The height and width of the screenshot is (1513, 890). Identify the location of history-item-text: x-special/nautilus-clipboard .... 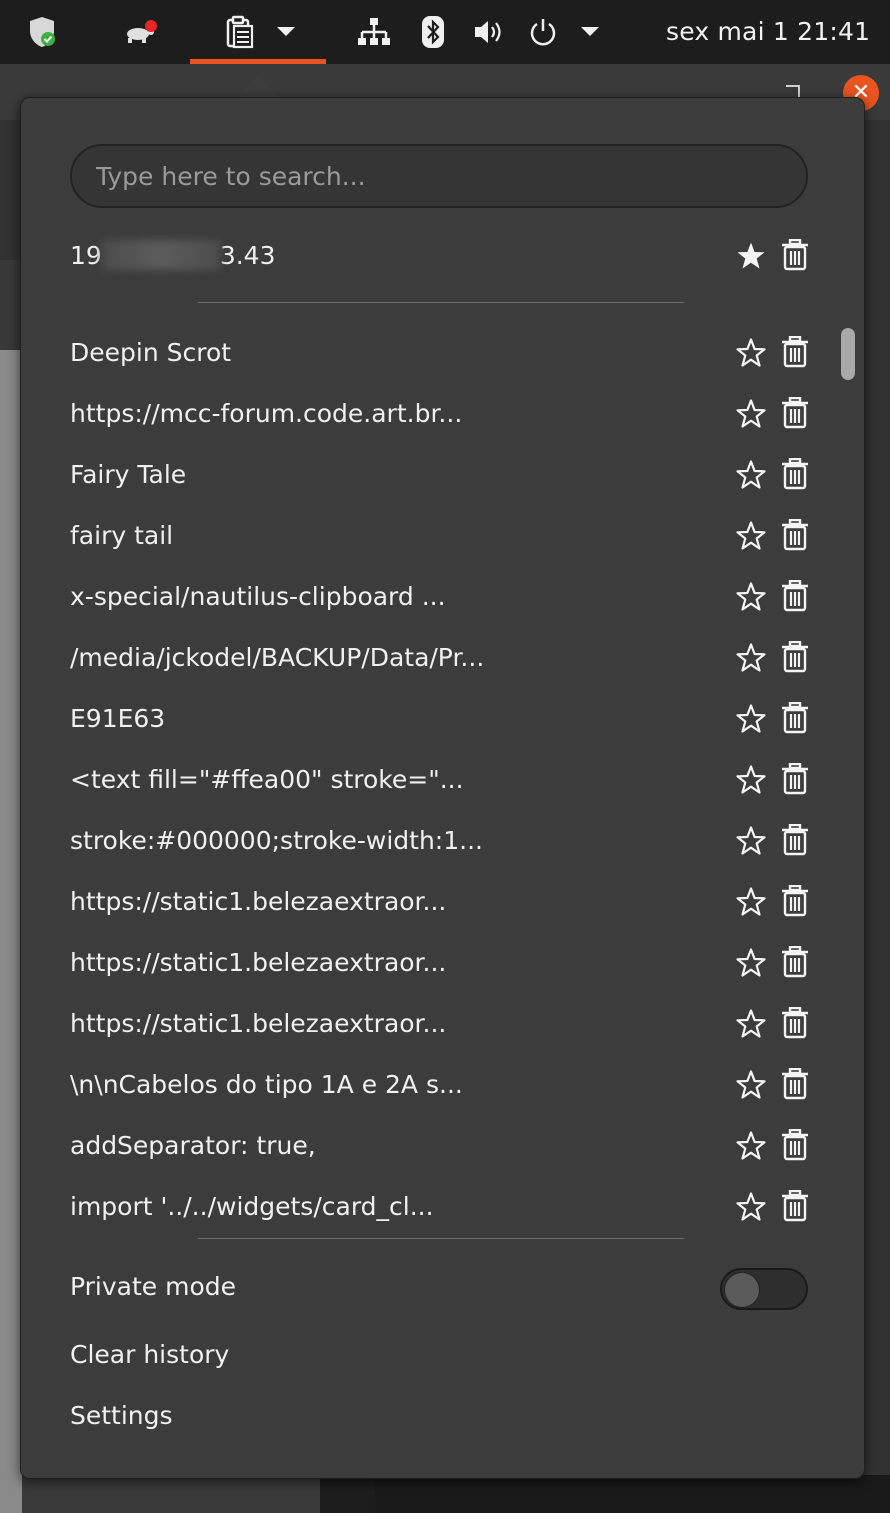
(258, 596).